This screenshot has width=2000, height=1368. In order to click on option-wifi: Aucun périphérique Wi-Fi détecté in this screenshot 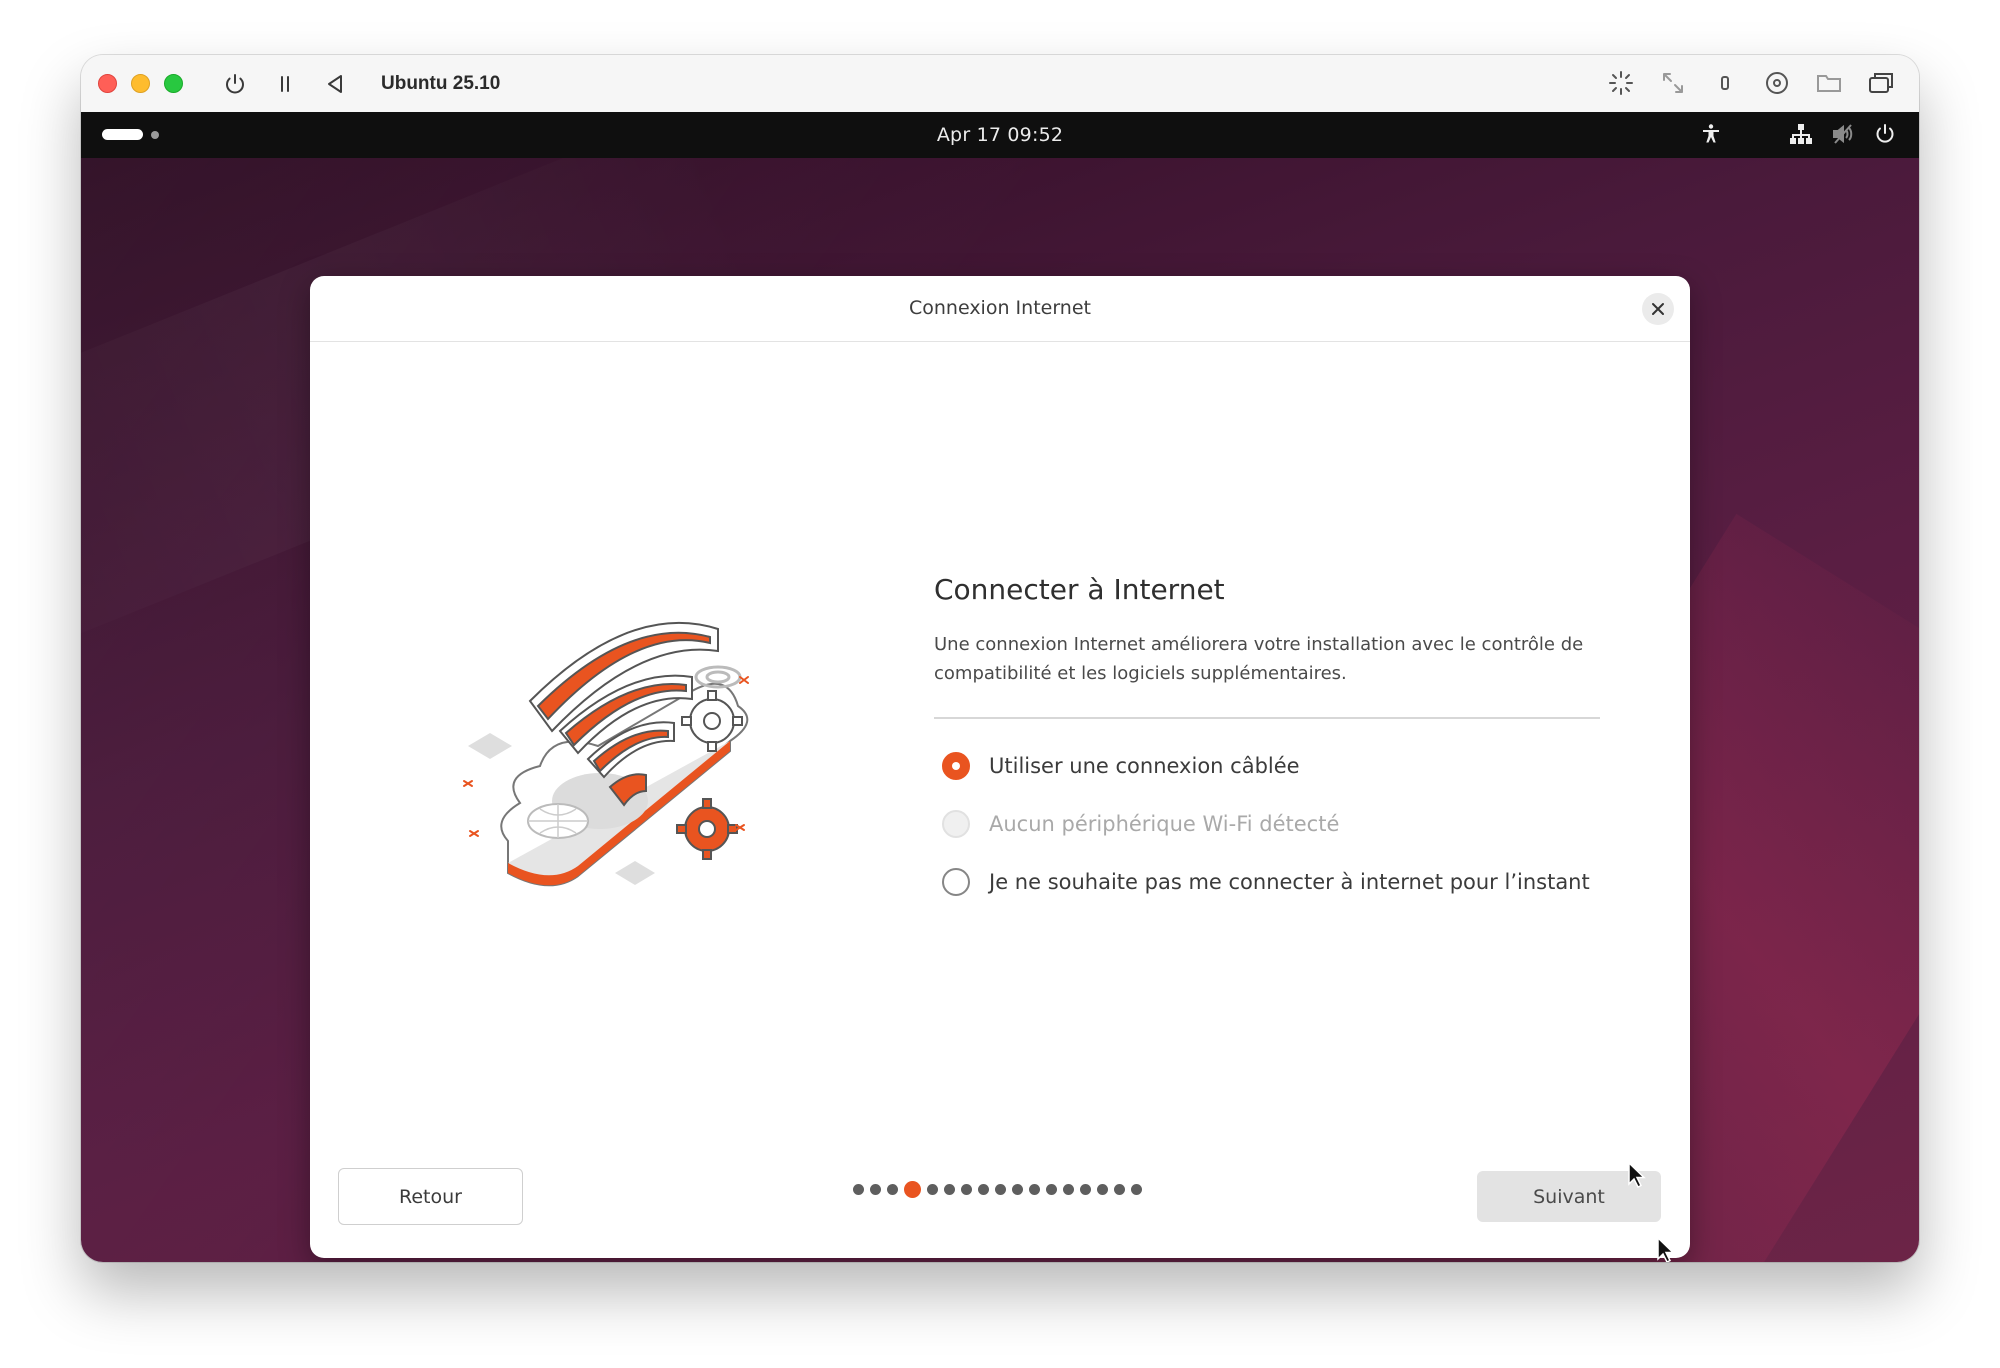, I will do `click(1268, 824)`.